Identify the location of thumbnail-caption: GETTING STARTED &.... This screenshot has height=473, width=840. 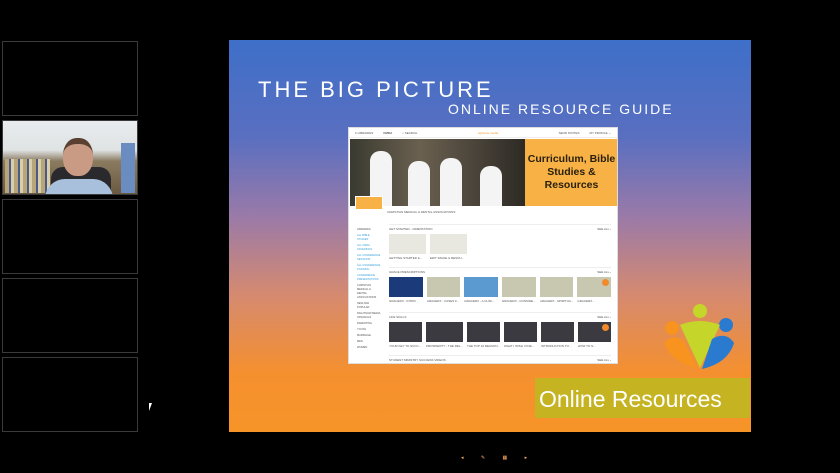
(406, 258).